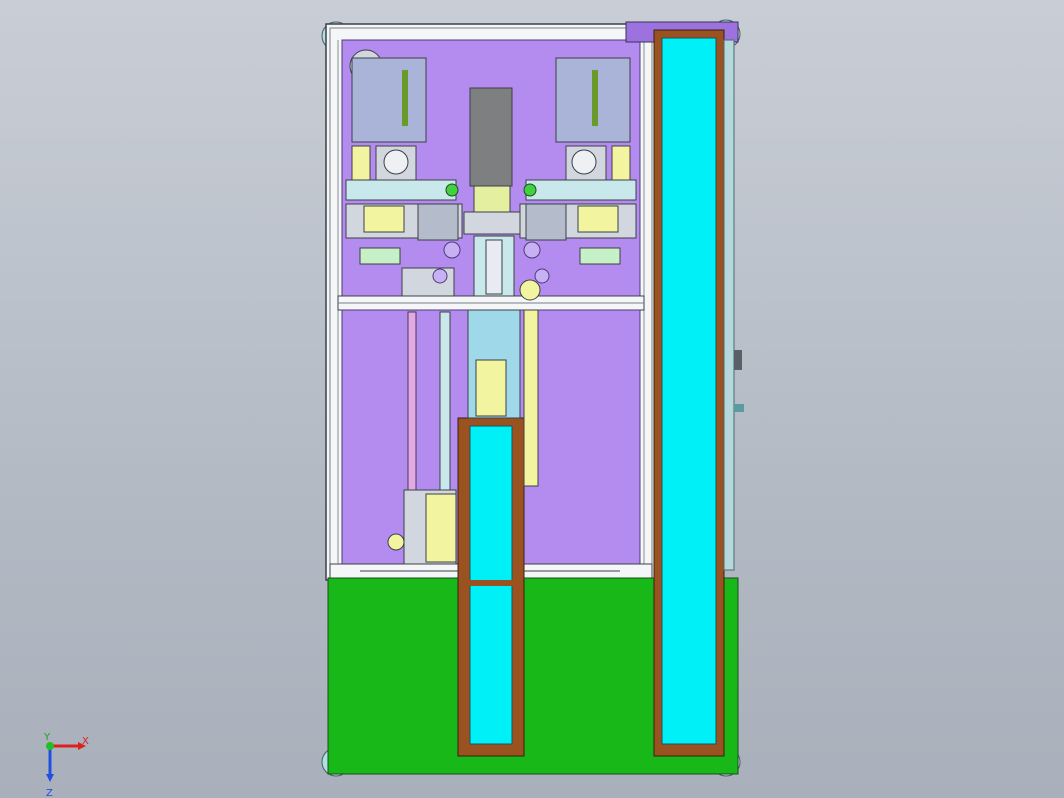 The image size is (1064, 798). Describe the element at coordinates (491, 587) in the screenshot. I see `center-output-chute` at that location.